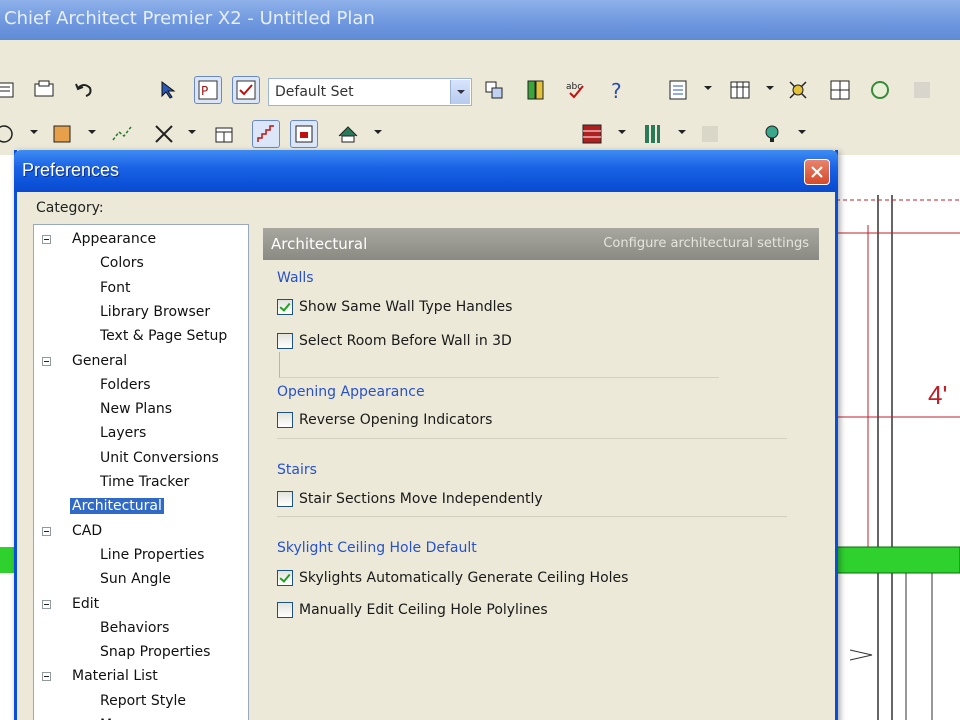  What do you see at coordinates (62, 134) in the screenshot?
I see `room-icon` at bounding box center [62, 134].